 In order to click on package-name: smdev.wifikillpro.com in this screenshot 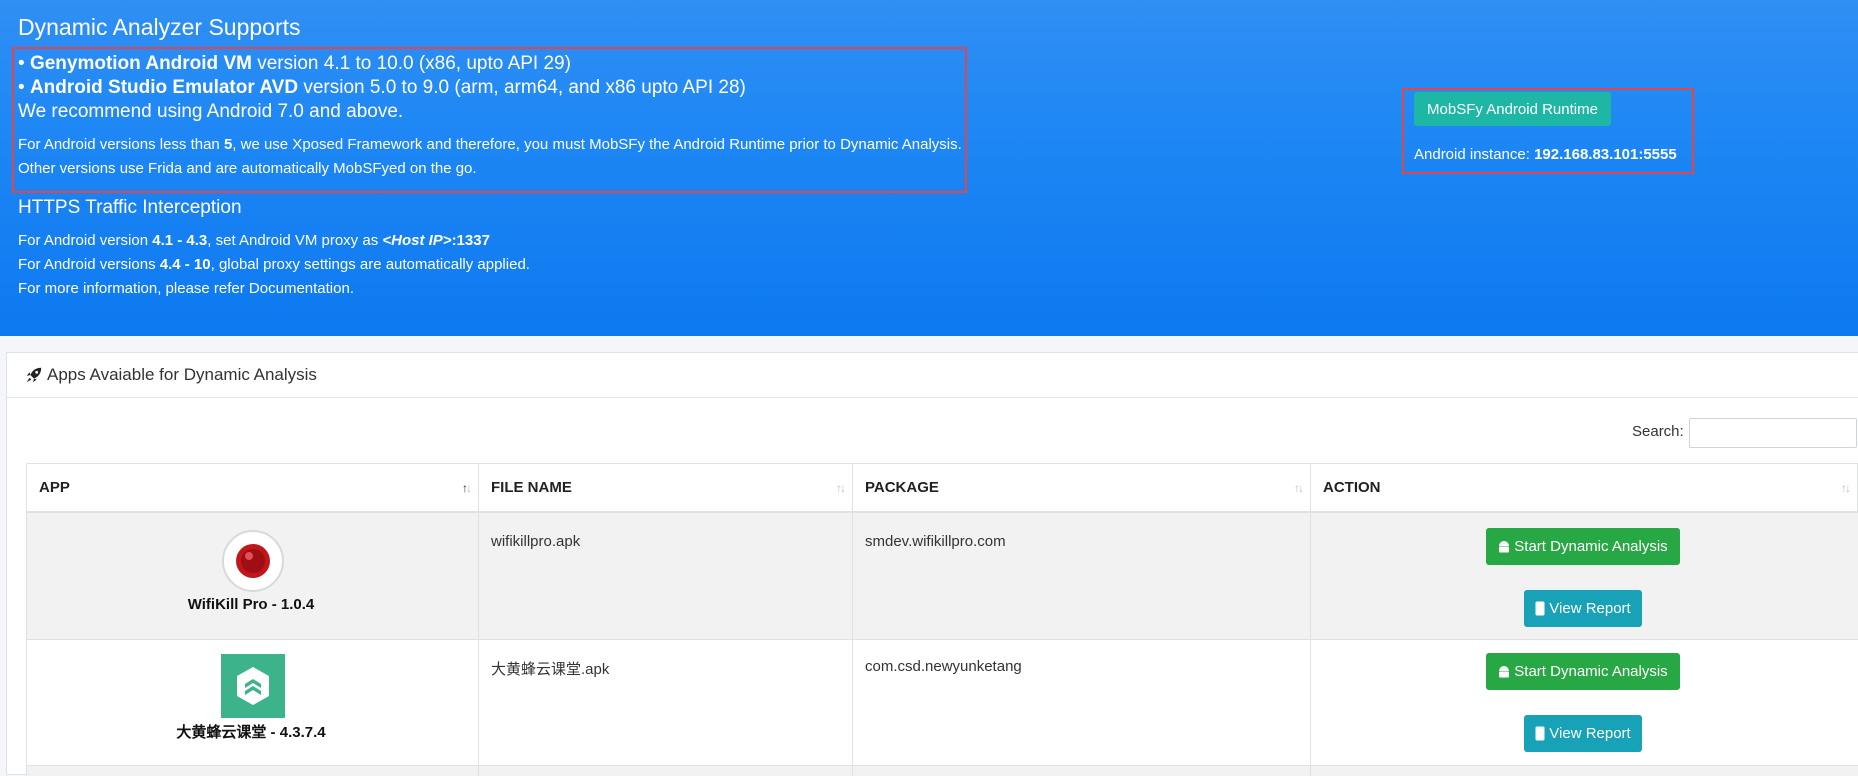, I will do `click(935, 541)`.